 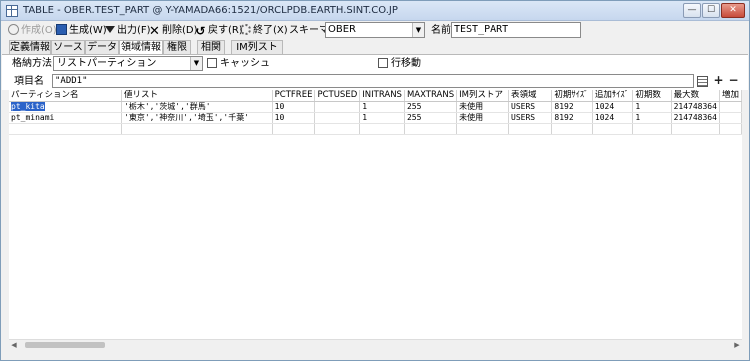 I want to click on column-header: 値リスト, so click(x=197, y=96).